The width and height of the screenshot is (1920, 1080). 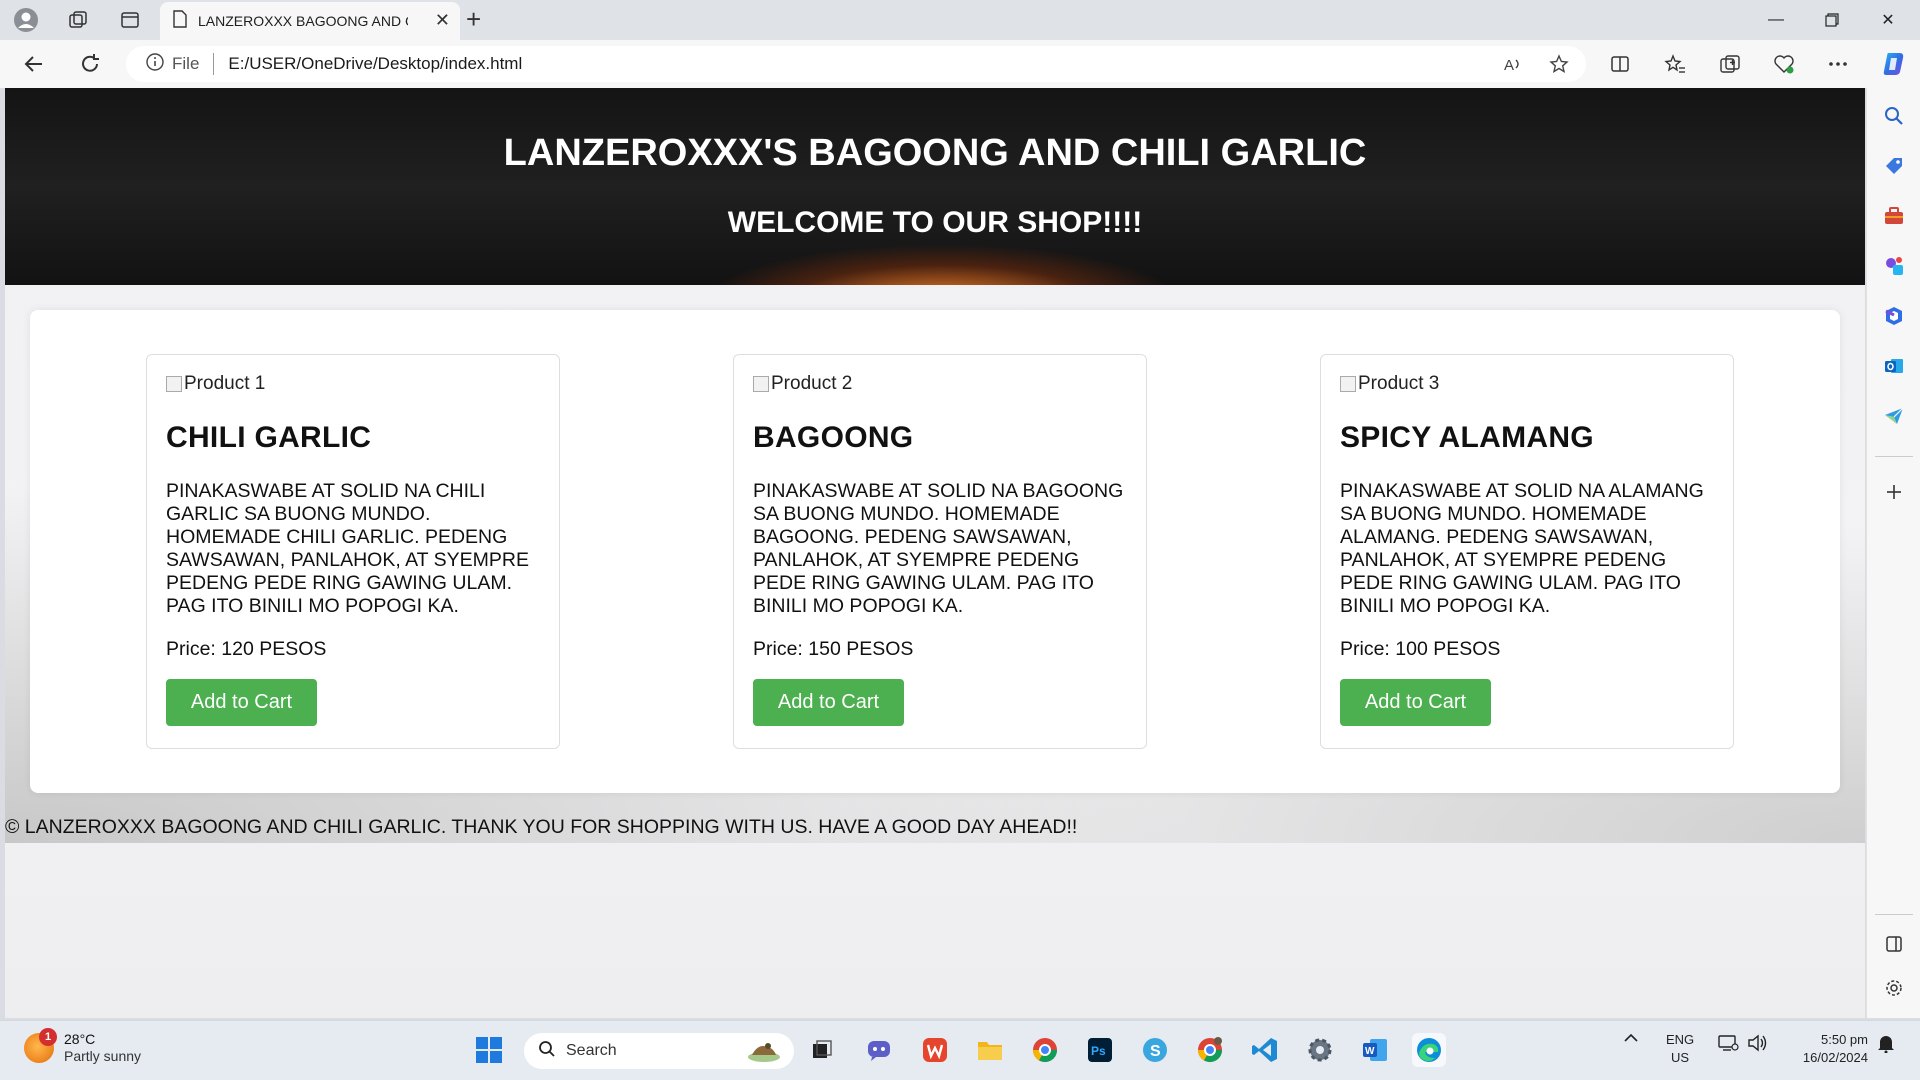 What do you see at coordinates (269, 437) in the screenshot?
I see `product-name: CHILI GARLIC` at bounding box center [269, 437].